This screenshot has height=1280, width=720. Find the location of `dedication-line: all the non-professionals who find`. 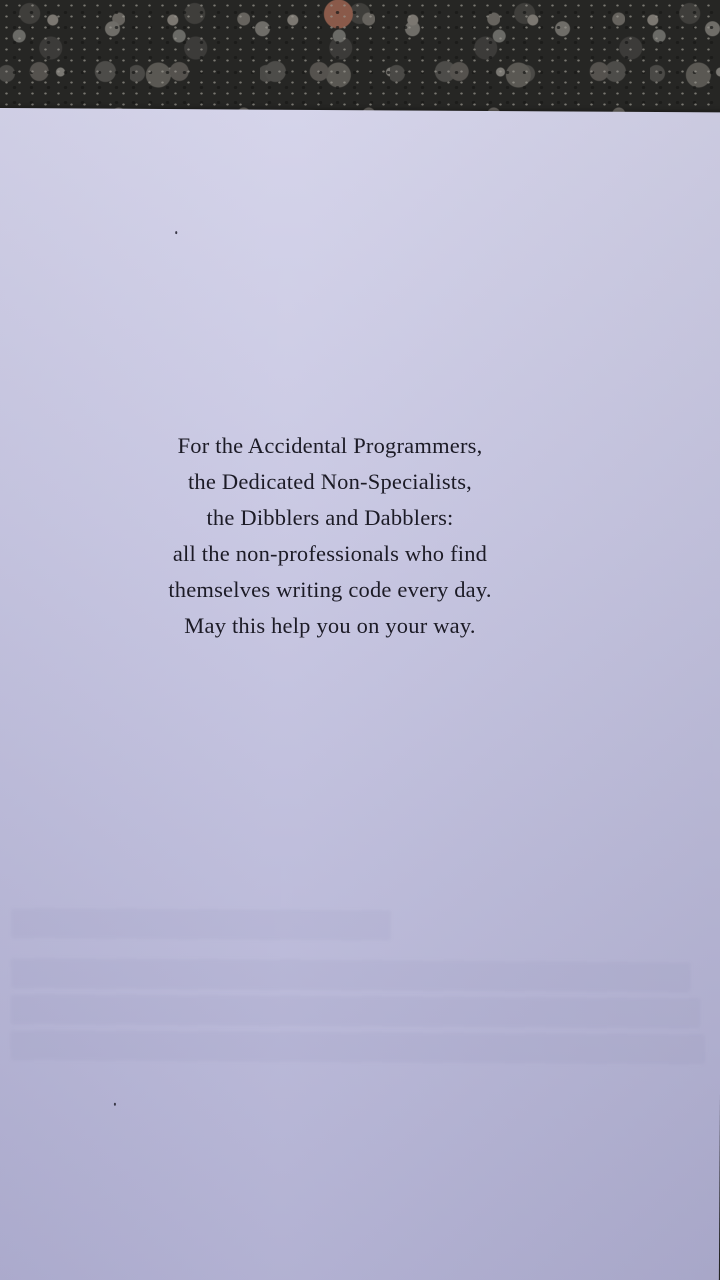

dedication-line: all the non-professionals who find is located at coordinates (330, 553).